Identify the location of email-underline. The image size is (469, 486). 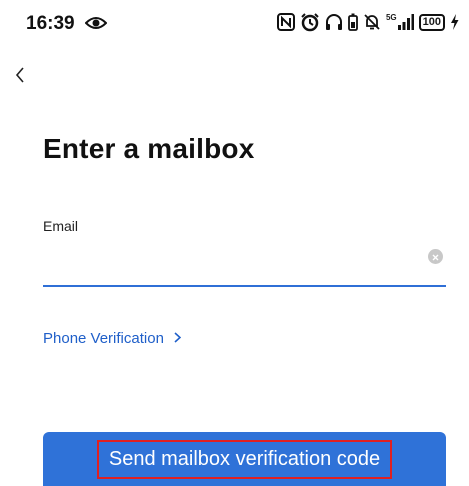
(244, 286).